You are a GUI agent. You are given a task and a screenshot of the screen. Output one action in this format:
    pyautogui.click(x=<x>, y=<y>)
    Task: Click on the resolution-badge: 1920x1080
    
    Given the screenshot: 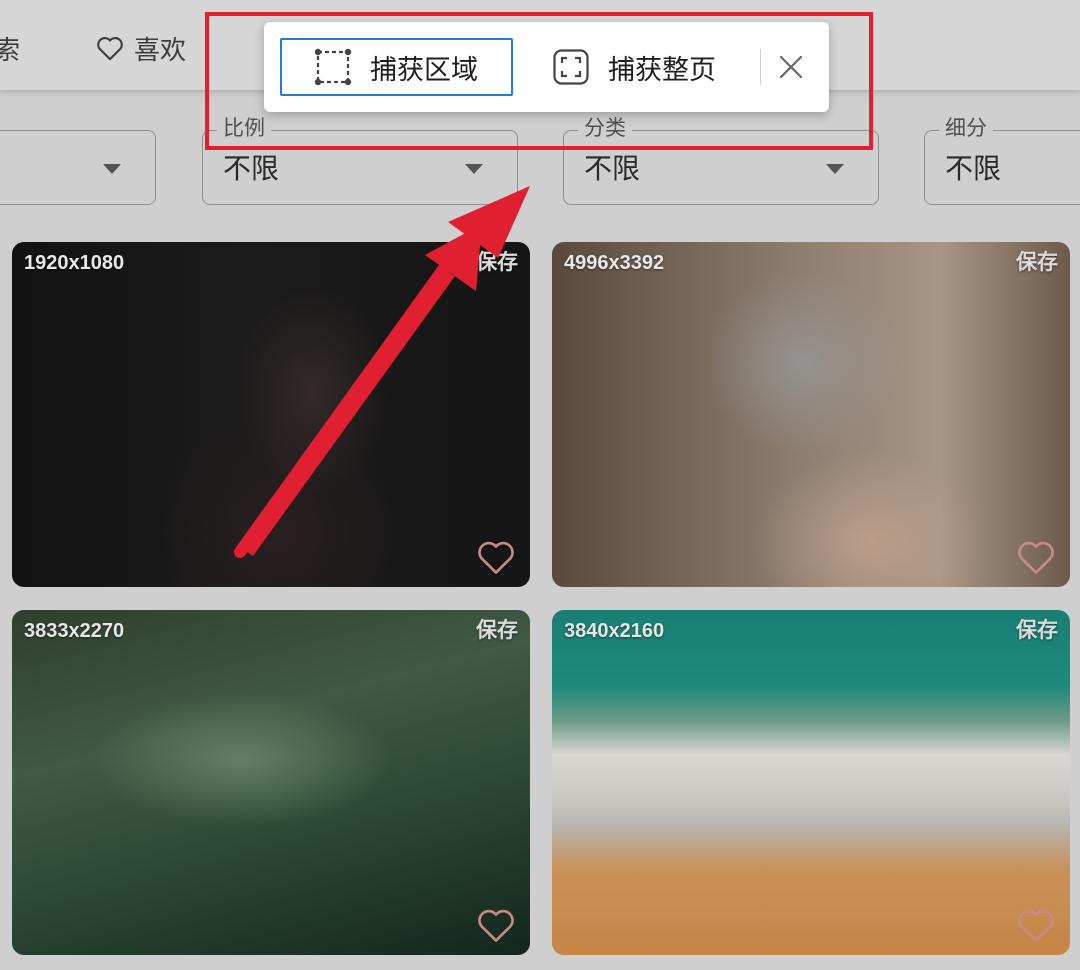 What is the action you would take?
    pyautogui.click(x=74, y=263)
    